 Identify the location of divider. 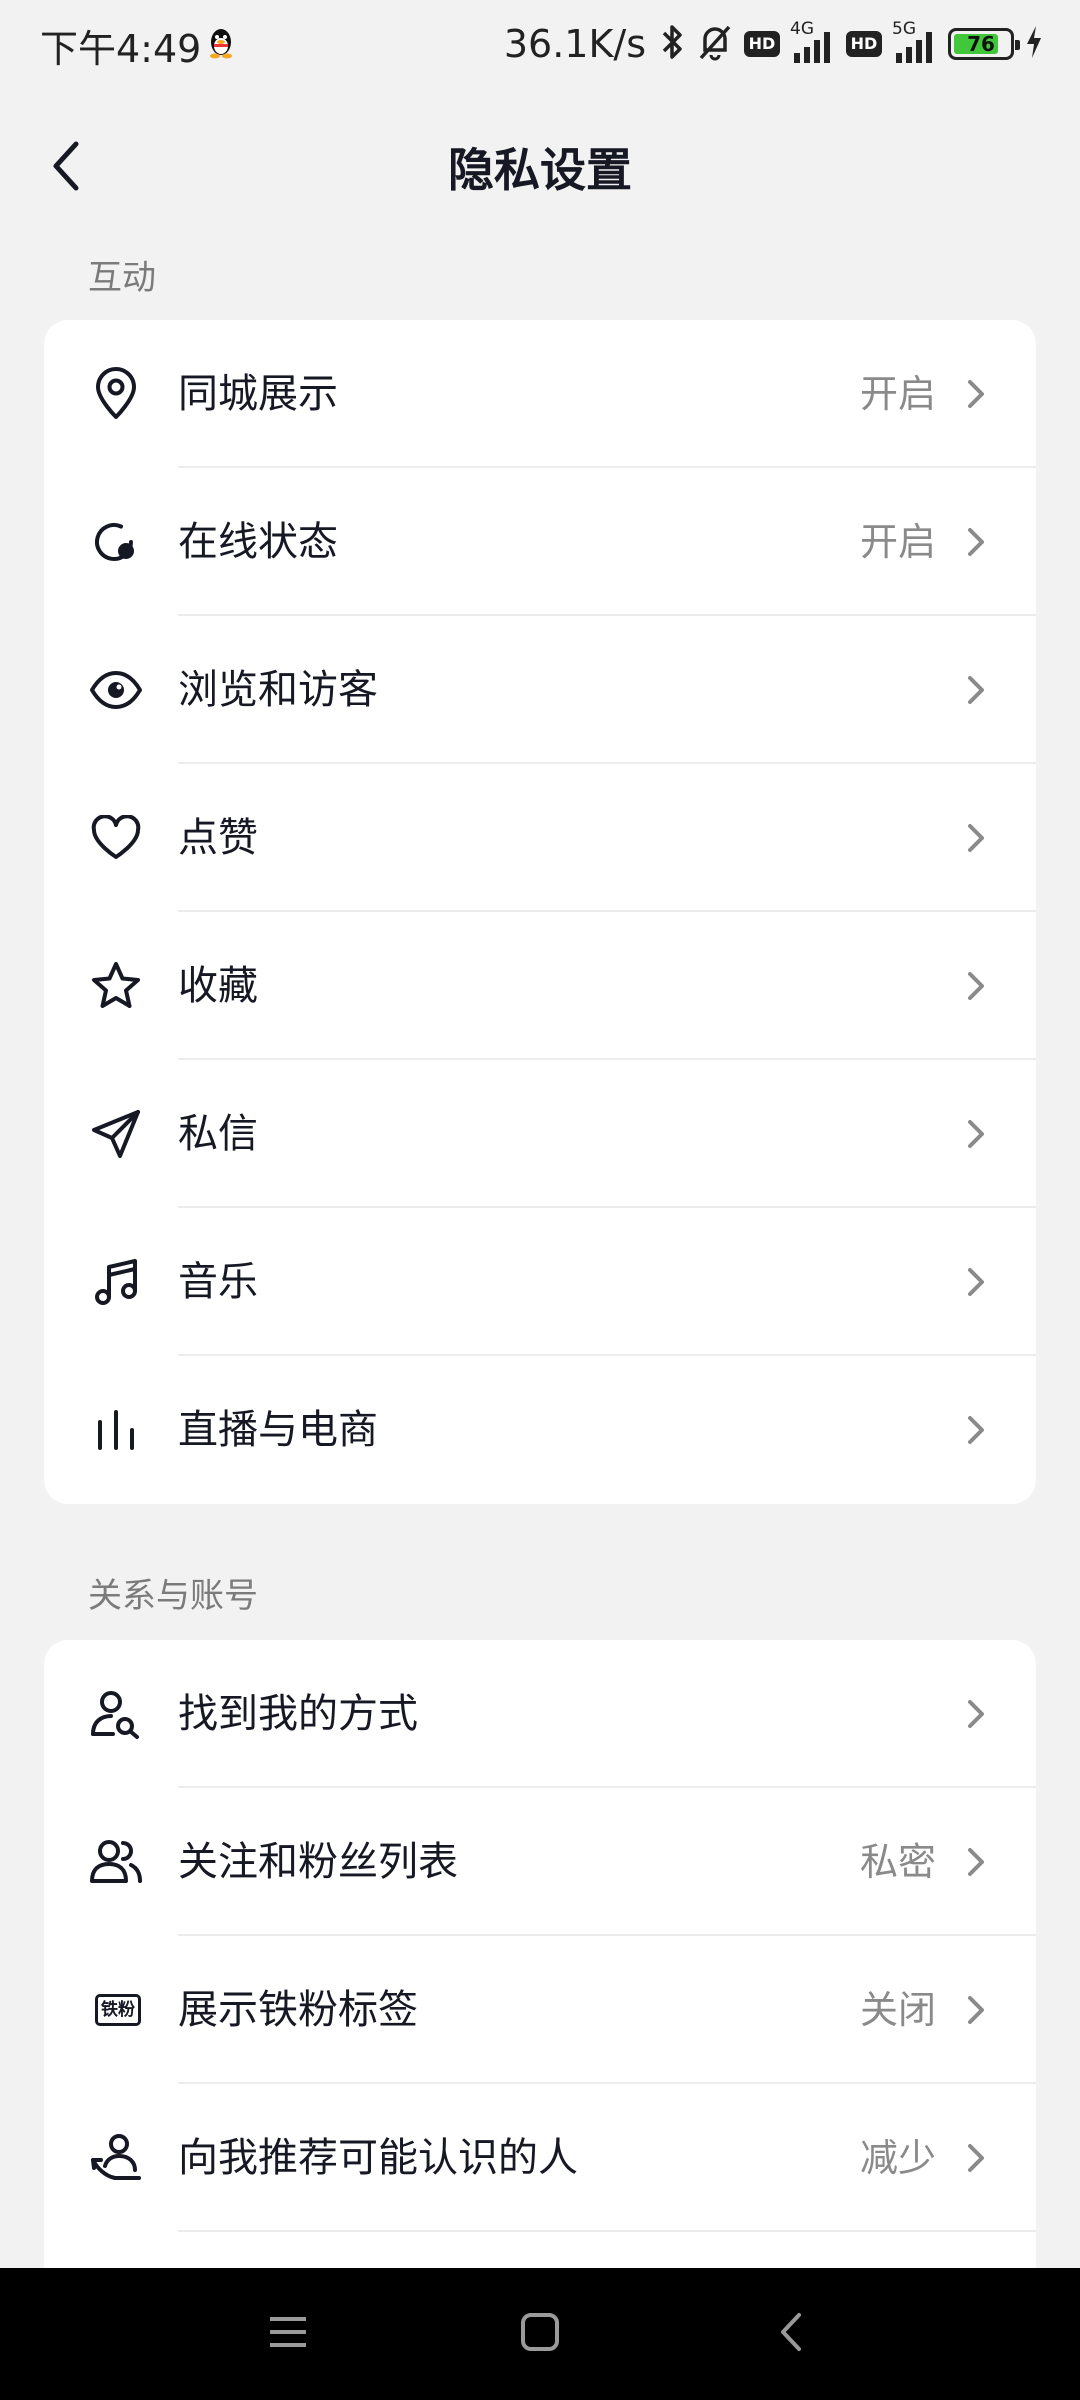
(607, 2231).